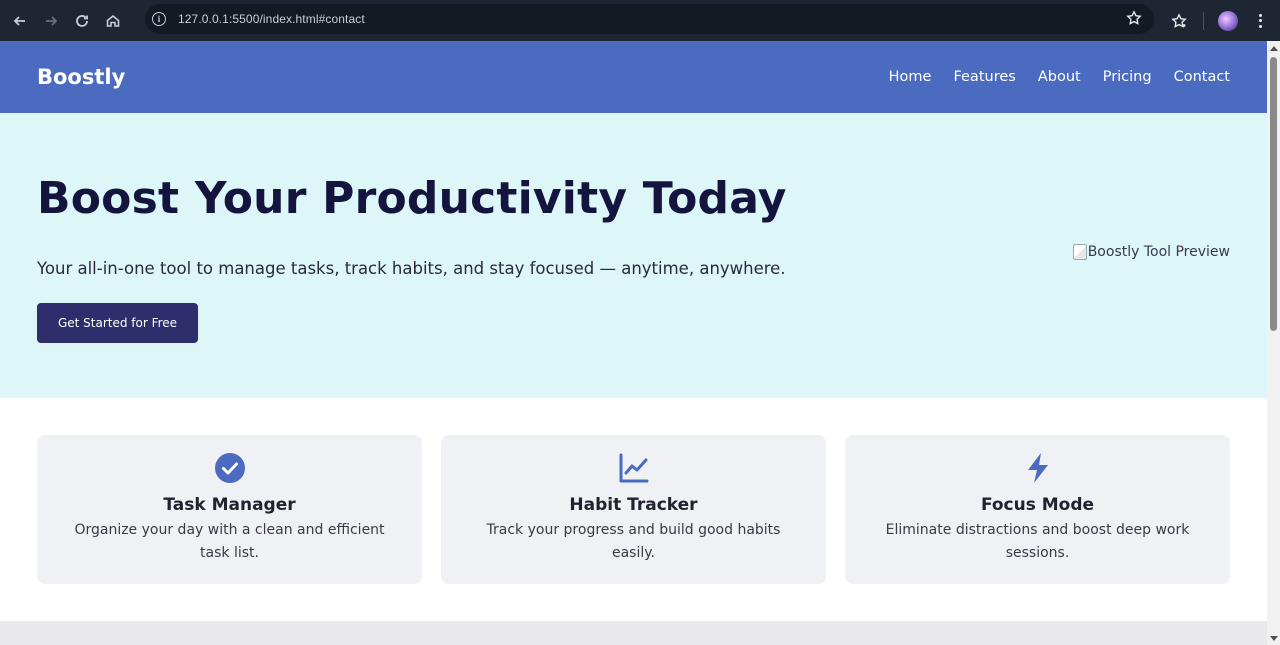 This screenshot has height=645, width=1280. Describe the element at coordinates (1202, 77) in the screenshot. I see `nav-link-contact: Contact` at that location.